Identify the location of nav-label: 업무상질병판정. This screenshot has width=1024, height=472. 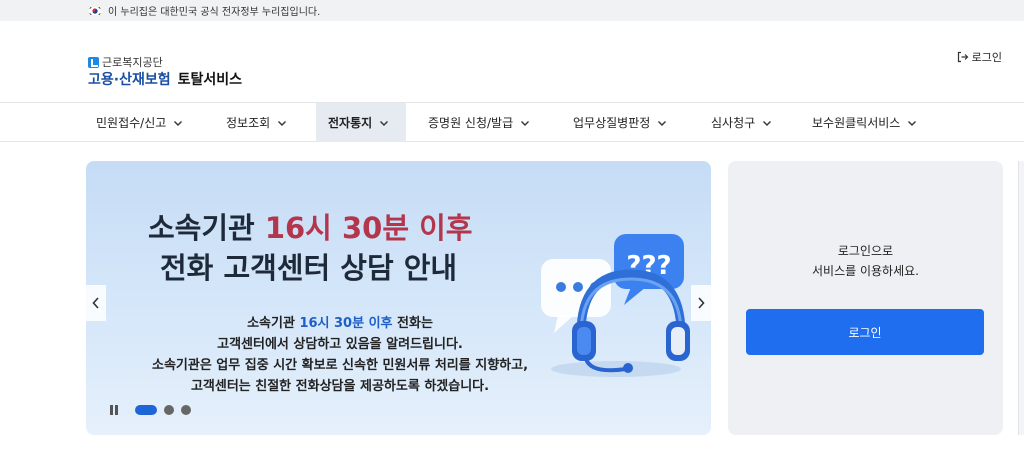
(612, 123).